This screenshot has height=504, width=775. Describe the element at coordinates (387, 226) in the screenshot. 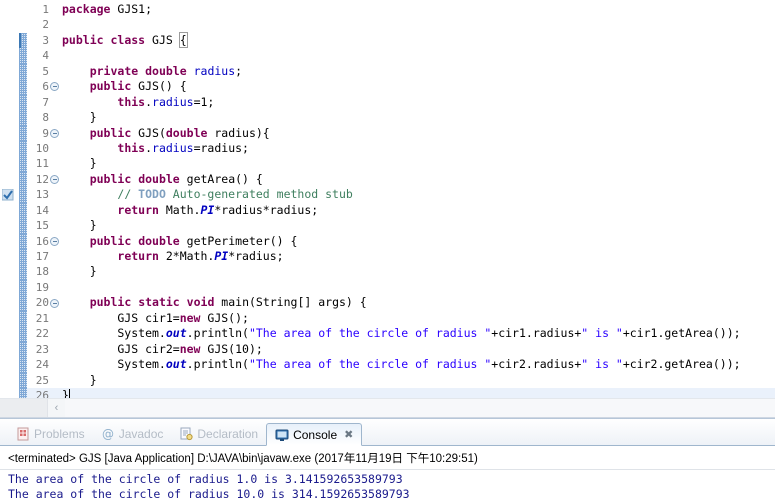

I see `code-line: 15 }` at that location.